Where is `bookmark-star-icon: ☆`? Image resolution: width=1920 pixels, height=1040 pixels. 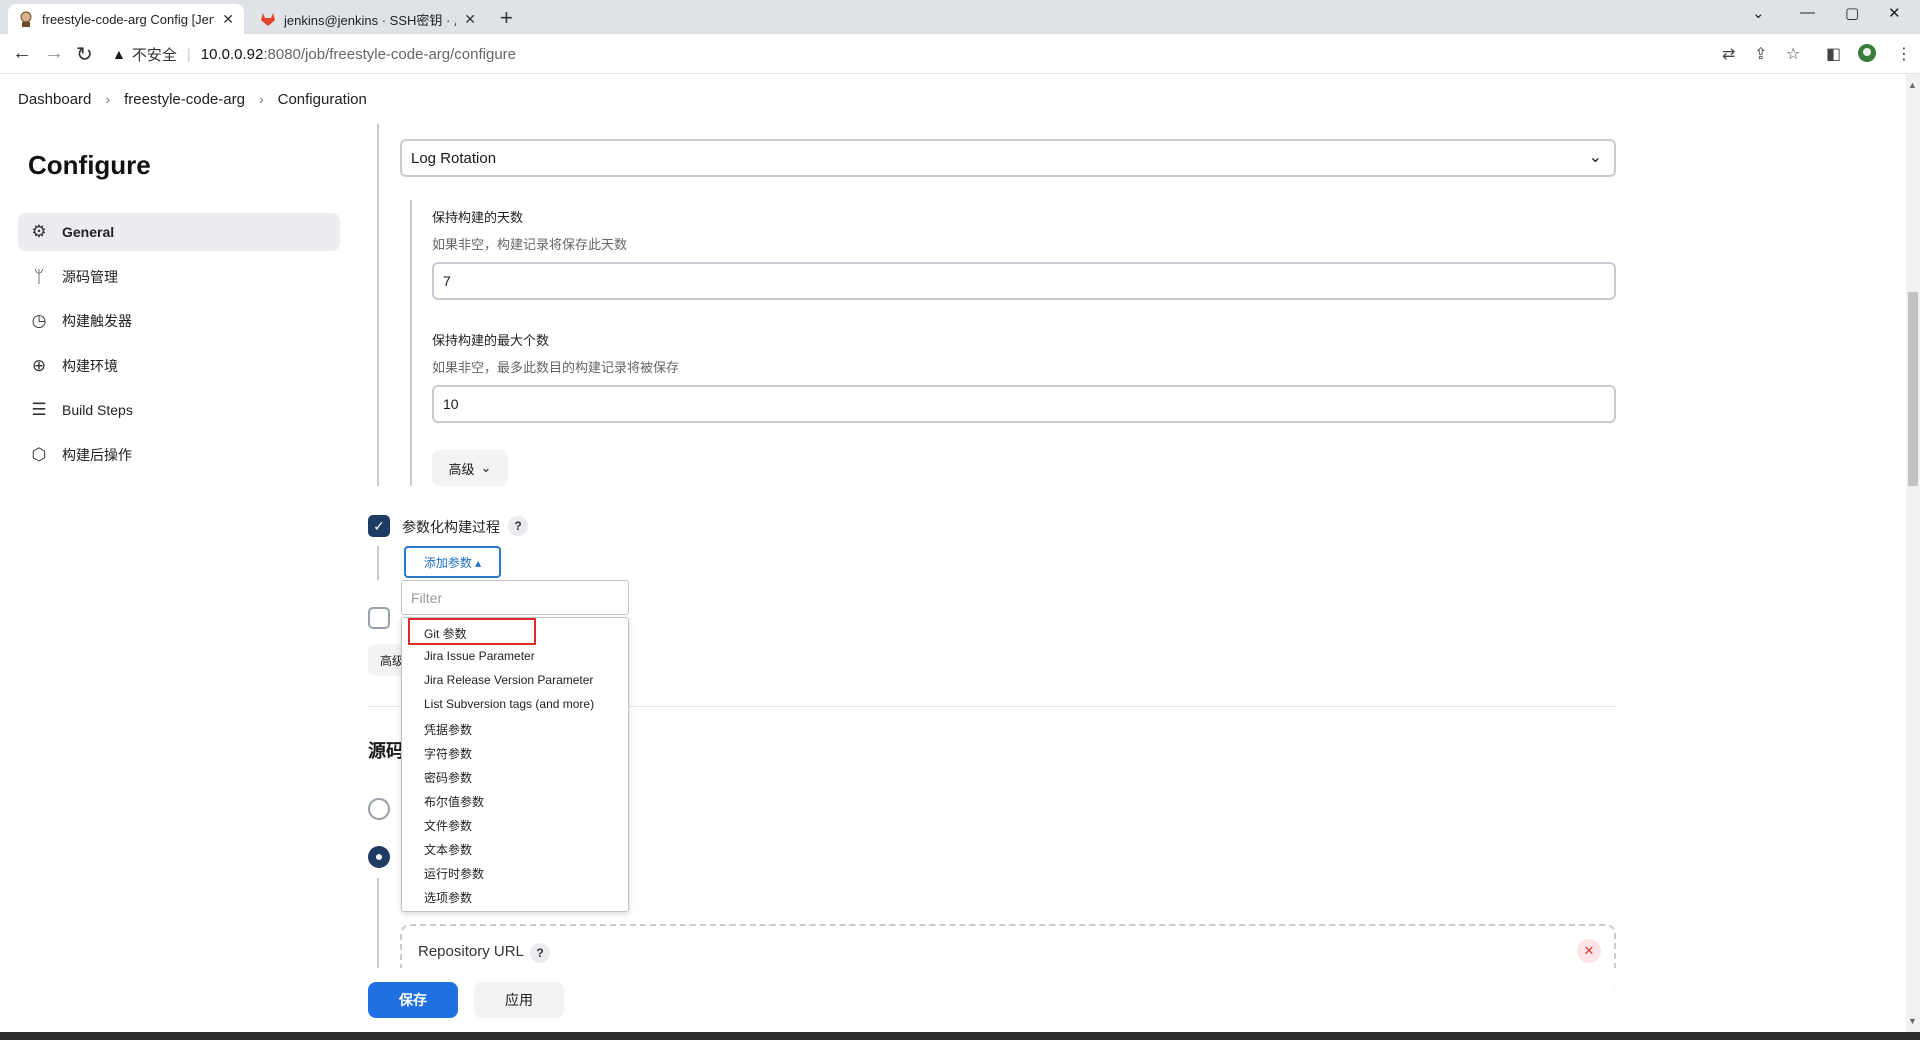 bookmark-star-icon: ☆ is located at coordinates (1793, 54).